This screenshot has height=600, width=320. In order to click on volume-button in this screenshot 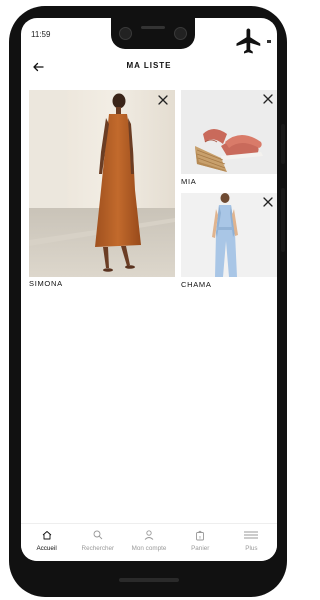, I will do `click(283, 220)`.